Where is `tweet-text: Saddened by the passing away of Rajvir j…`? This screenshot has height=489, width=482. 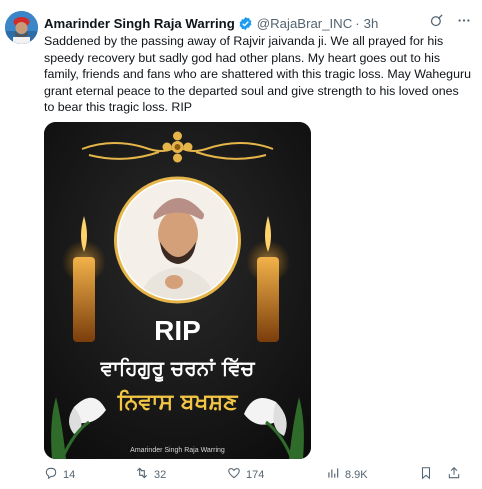
tweet-text: Saddened by the passing away of Rajvir j… is located at coordinates (257, 74).